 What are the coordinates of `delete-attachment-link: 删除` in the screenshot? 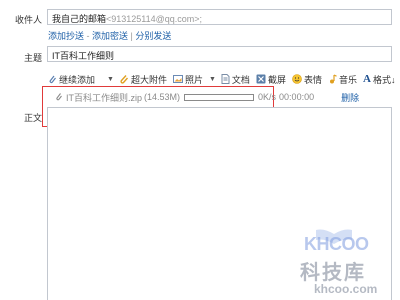 It's located at (350, 97).